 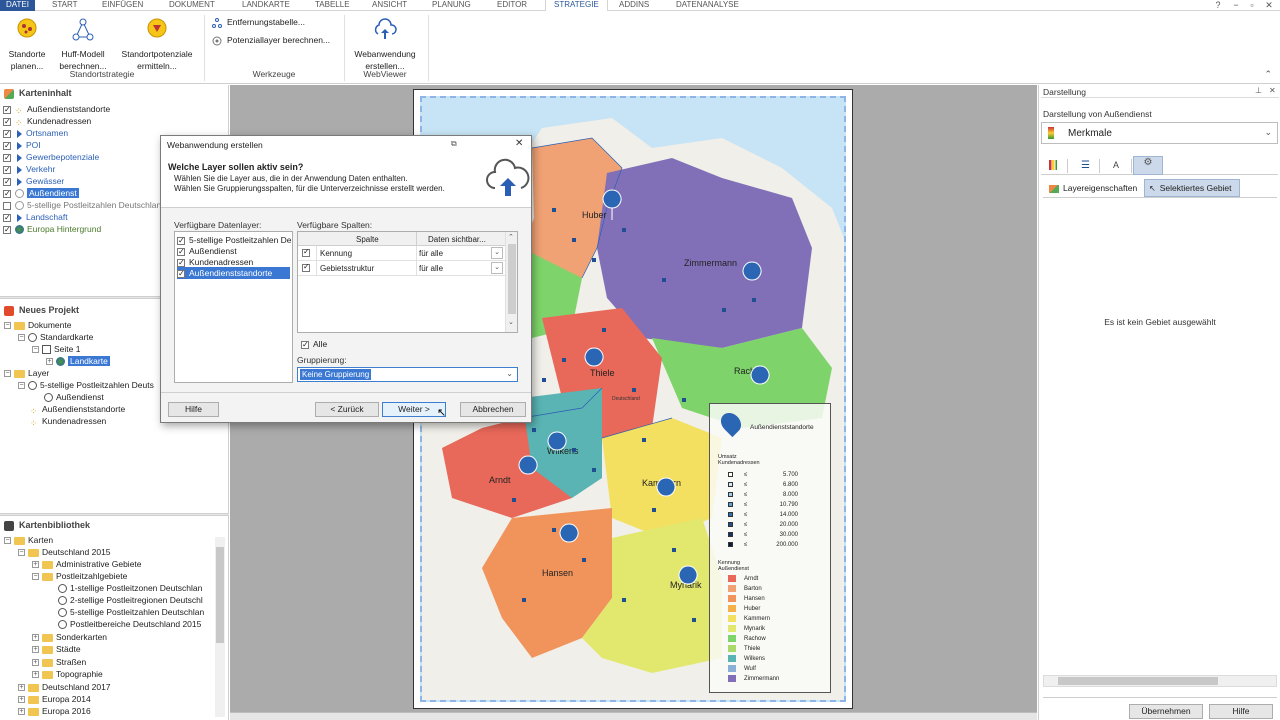 What do you see at coordinates (69, 637) in the screenshot?
I see `lib-item-sonderkarten: + Sonderkarten` at bounding box center [69, 637].